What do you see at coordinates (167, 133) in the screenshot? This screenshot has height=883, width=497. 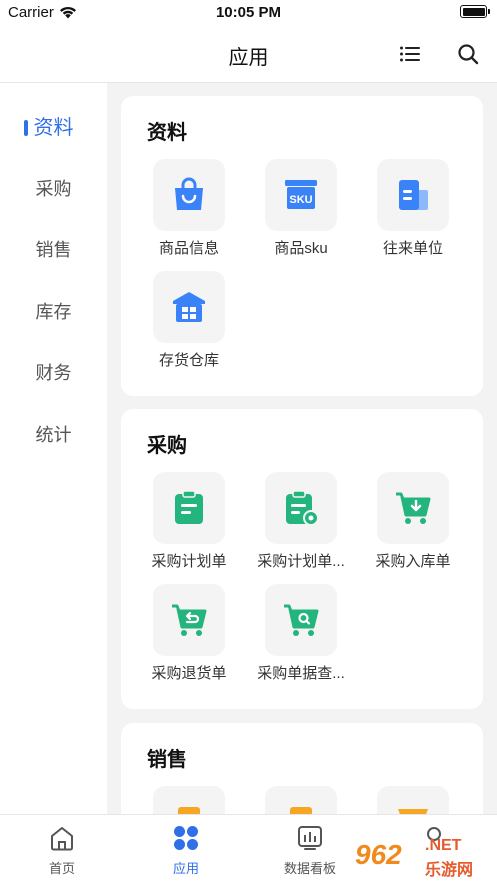 I see `section-title: 资料` at bounding box center [167, 133].